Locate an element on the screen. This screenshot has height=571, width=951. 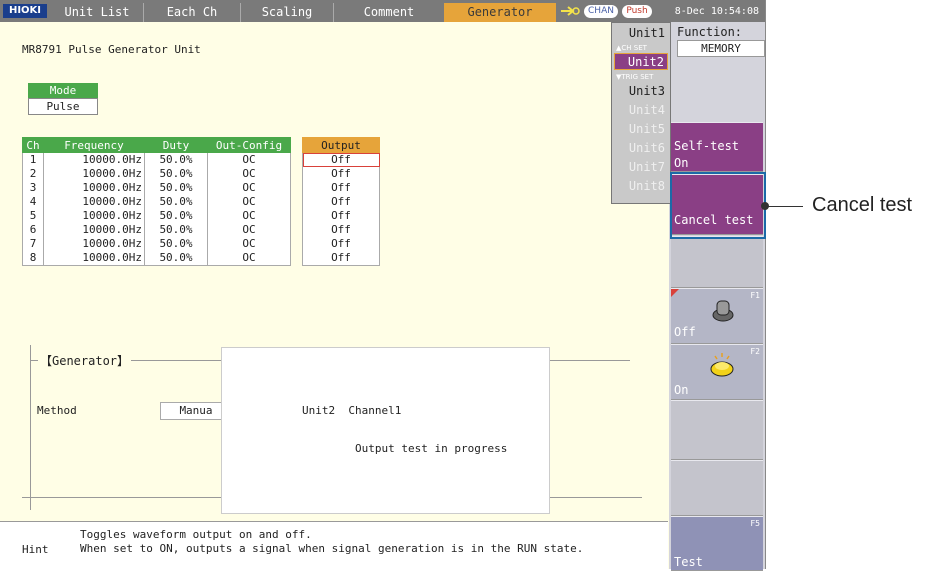
col-output: Output is located at coordinates (341, 145).